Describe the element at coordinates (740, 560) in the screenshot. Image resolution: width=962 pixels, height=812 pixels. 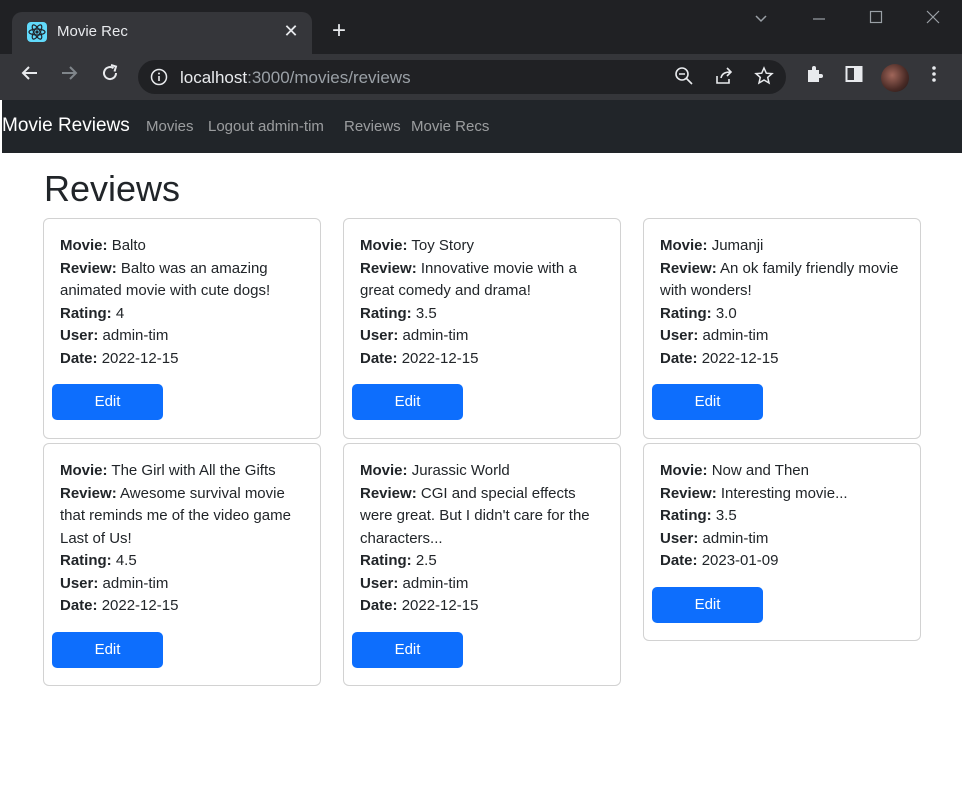
I see `date-value: 2023-01-09` at that location.